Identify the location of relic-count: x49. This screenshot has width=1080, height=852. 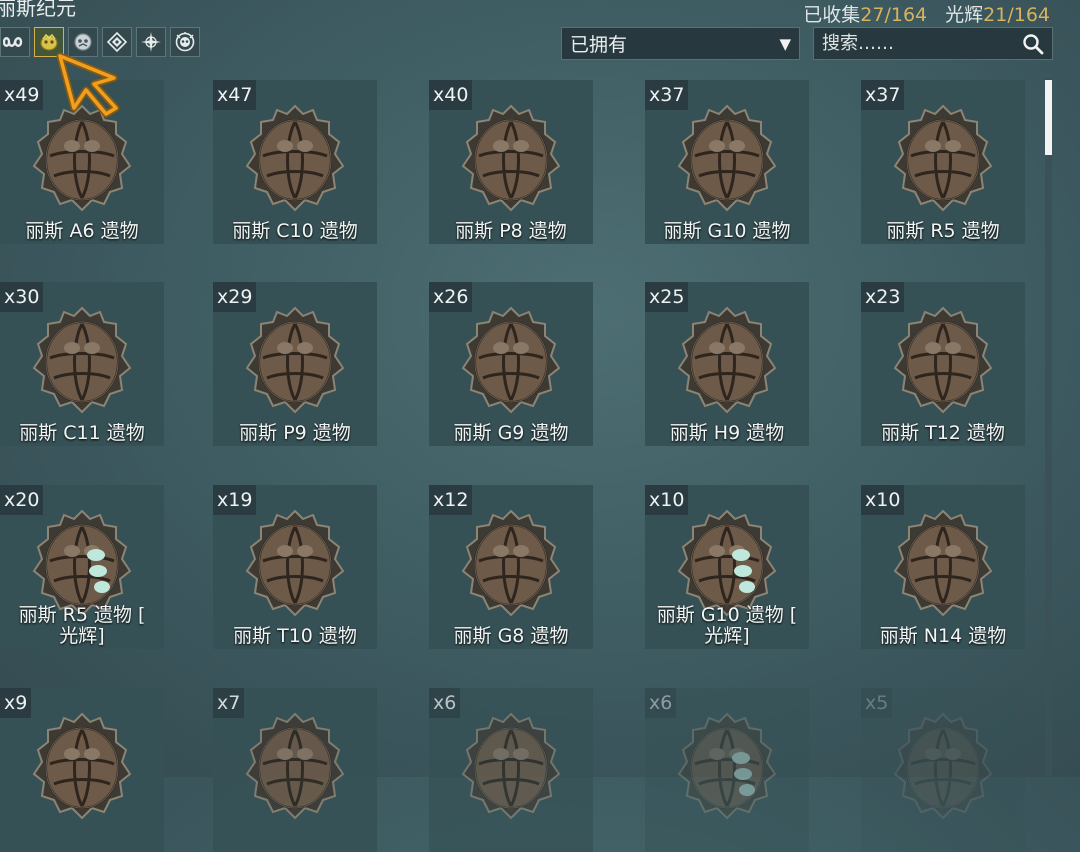
(22, 95).